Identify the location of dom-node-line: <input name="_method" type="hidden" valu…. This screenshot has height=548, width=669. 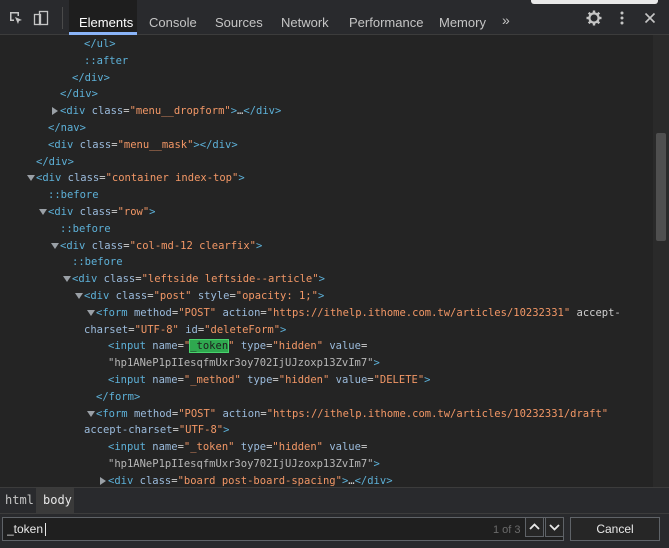
(269, 380).